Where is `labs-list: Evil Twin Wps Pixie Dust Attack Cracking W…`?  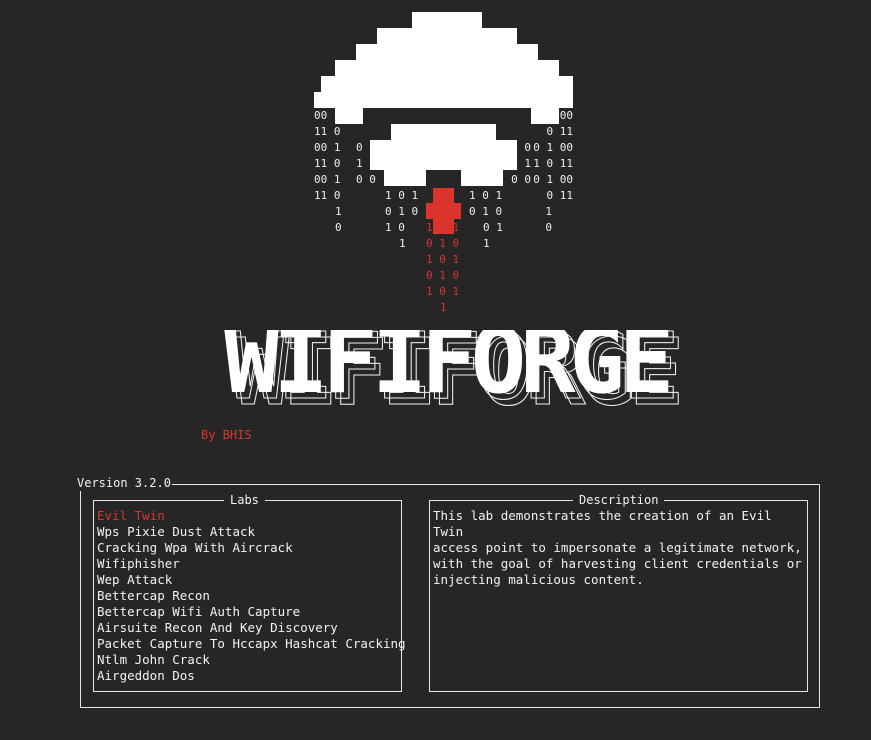 labs-list: Evil Twin Wps Pixie Dust Attack Cracking W… is located at coordinates (251, 596).